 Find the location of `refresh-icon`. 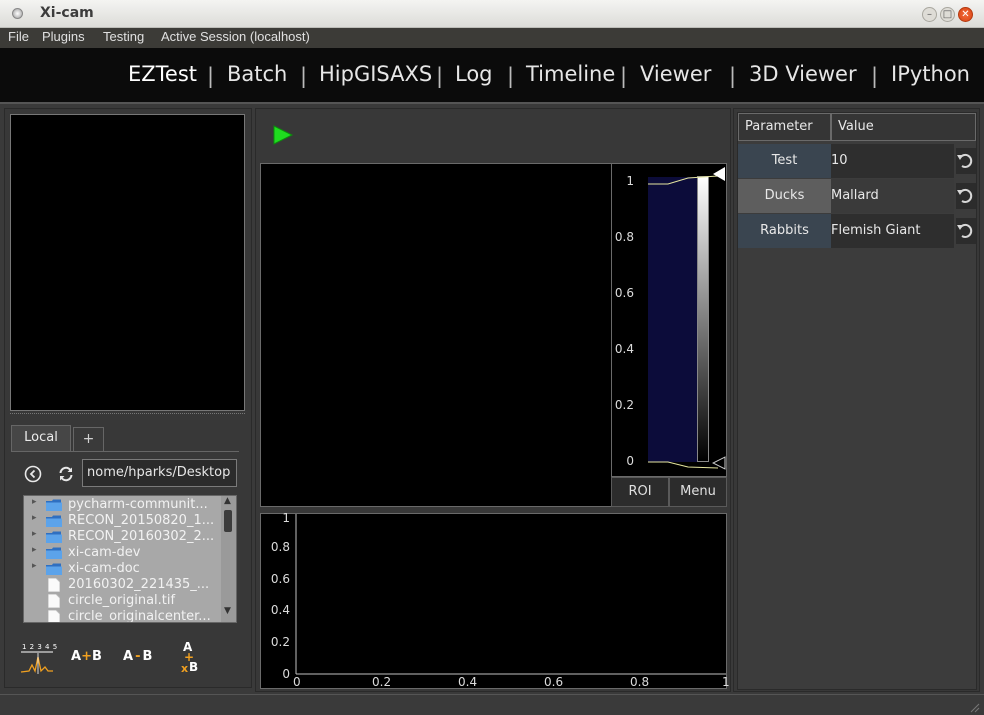

refresh-icon is located at coordinates (66, 474).